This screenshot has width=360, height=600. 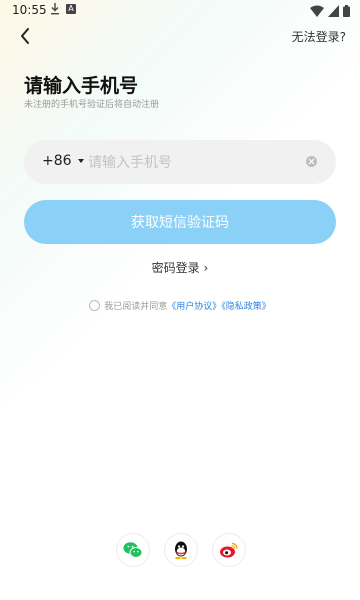 I want to click on download-icon, so click(x=55, y=9).